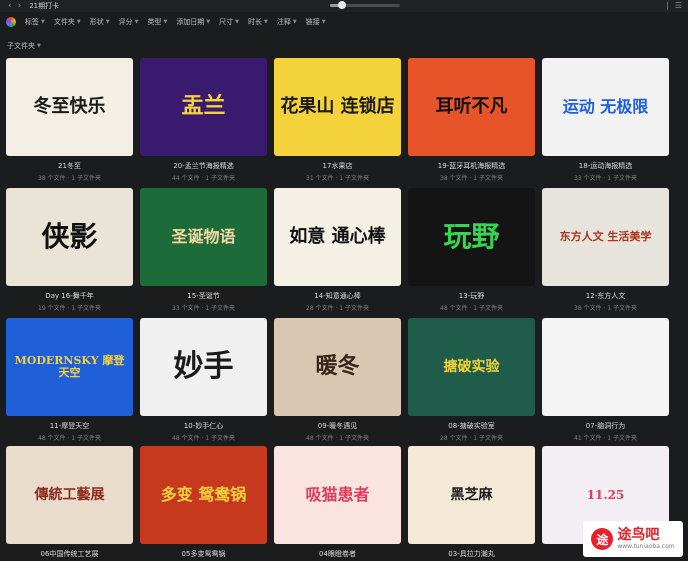 The height and width of the screenshot is (561, 688). I want to click on folder-thumbnail: 东方人文 生活美学, so click(605, 237).